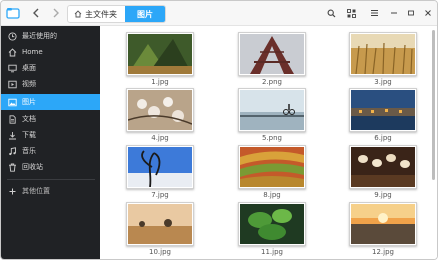 Image resolution: width=438 pixels, height=260 pixels. What do you see at coordinates (50, 135) in the screenshot?
I see `sidebar-item-downloads: 下载` at bounding box center [50, 135].